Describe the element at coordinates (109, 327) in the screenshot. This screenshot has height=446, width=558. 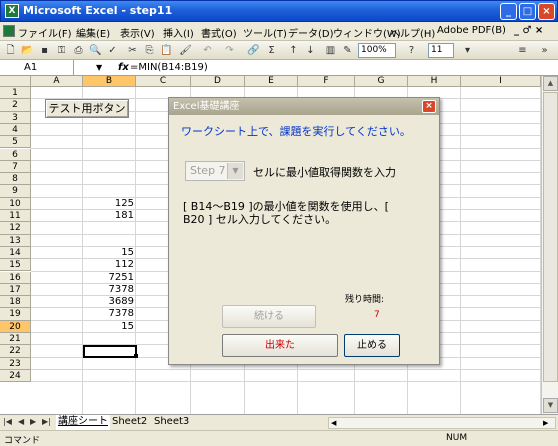
I see `cell-b20: 15` at that location.